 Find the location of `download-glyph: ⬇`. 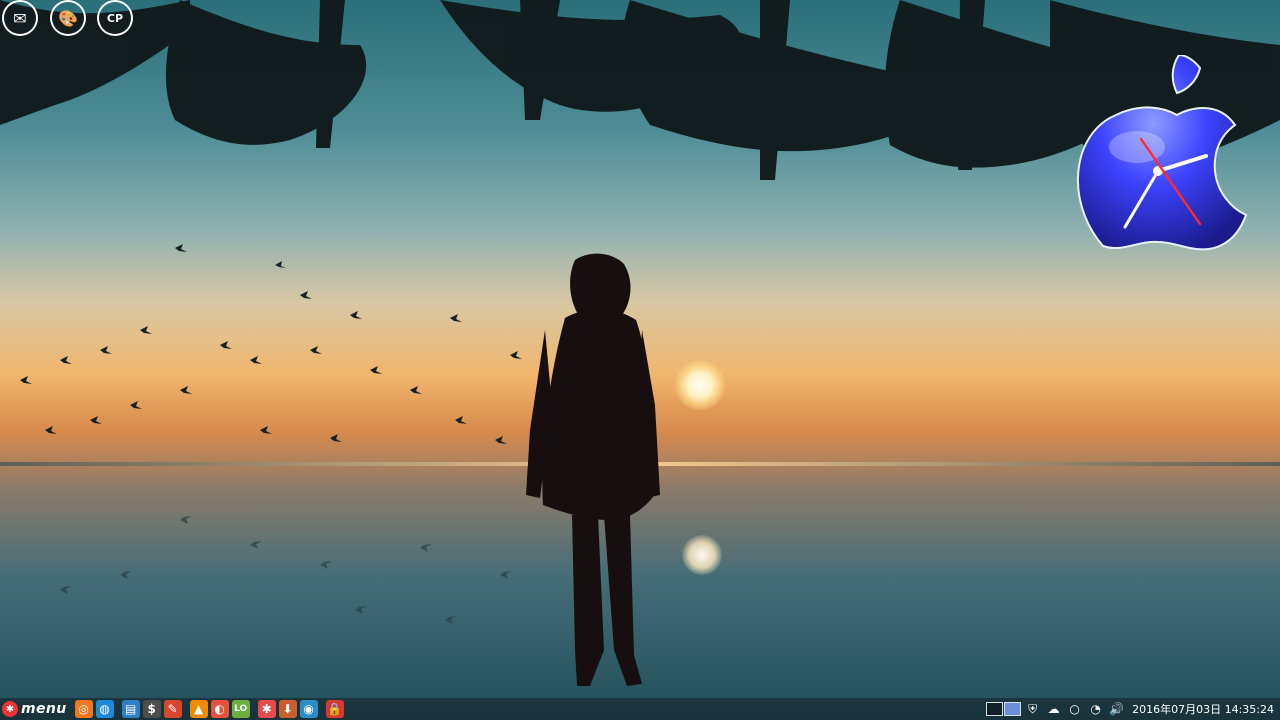

download-glyph: ⬇ is located at coordinates (287, 709).